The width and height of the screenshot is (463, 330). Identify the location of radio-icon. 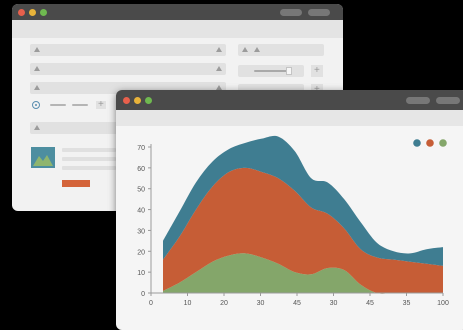
(36, 105).